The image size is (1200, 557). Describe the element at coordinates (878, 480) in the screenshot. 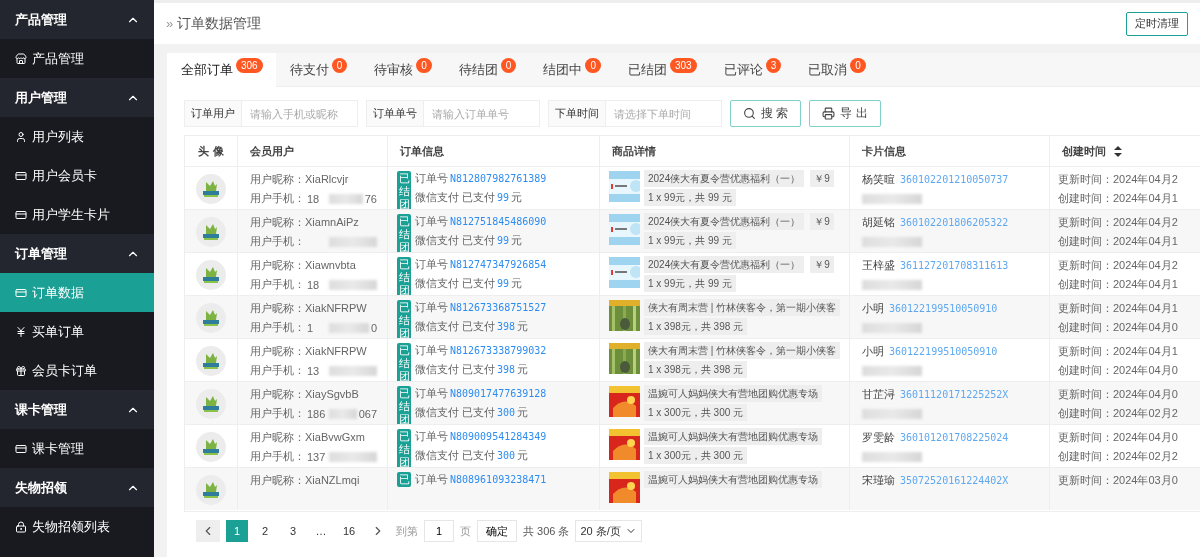

I see `cardholder-name: 宋瑾瑜` at that location.